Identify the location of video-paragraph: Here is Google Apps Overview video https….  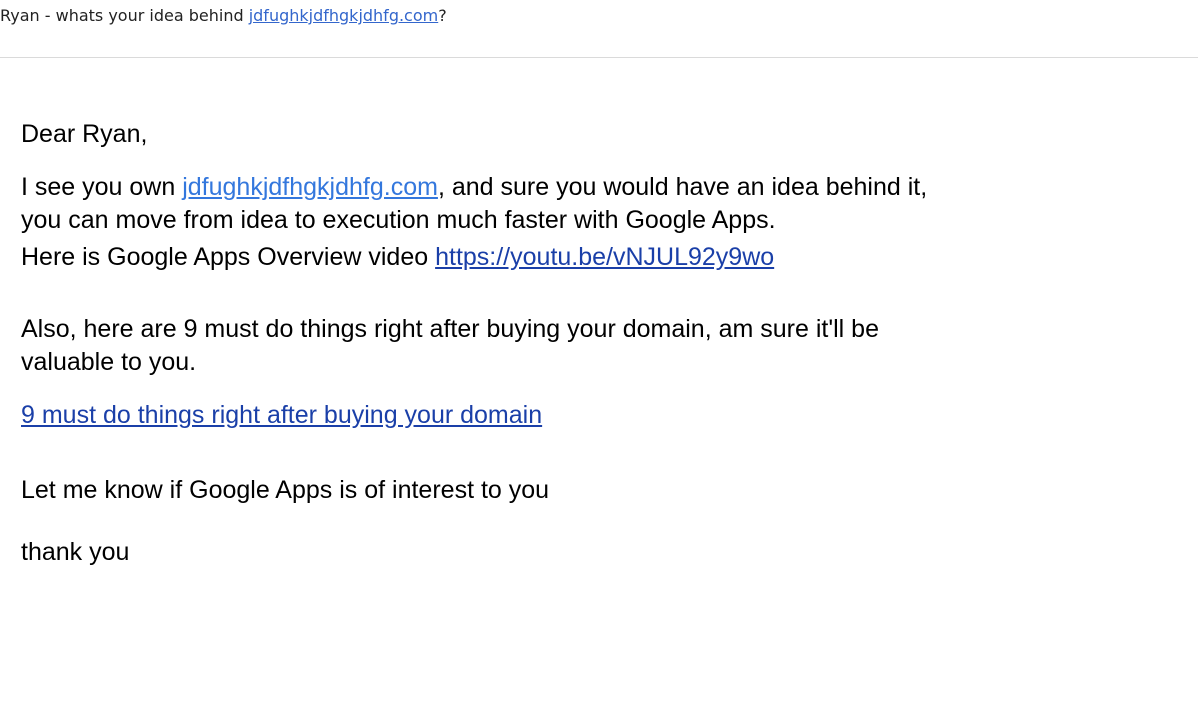
(571, 257).